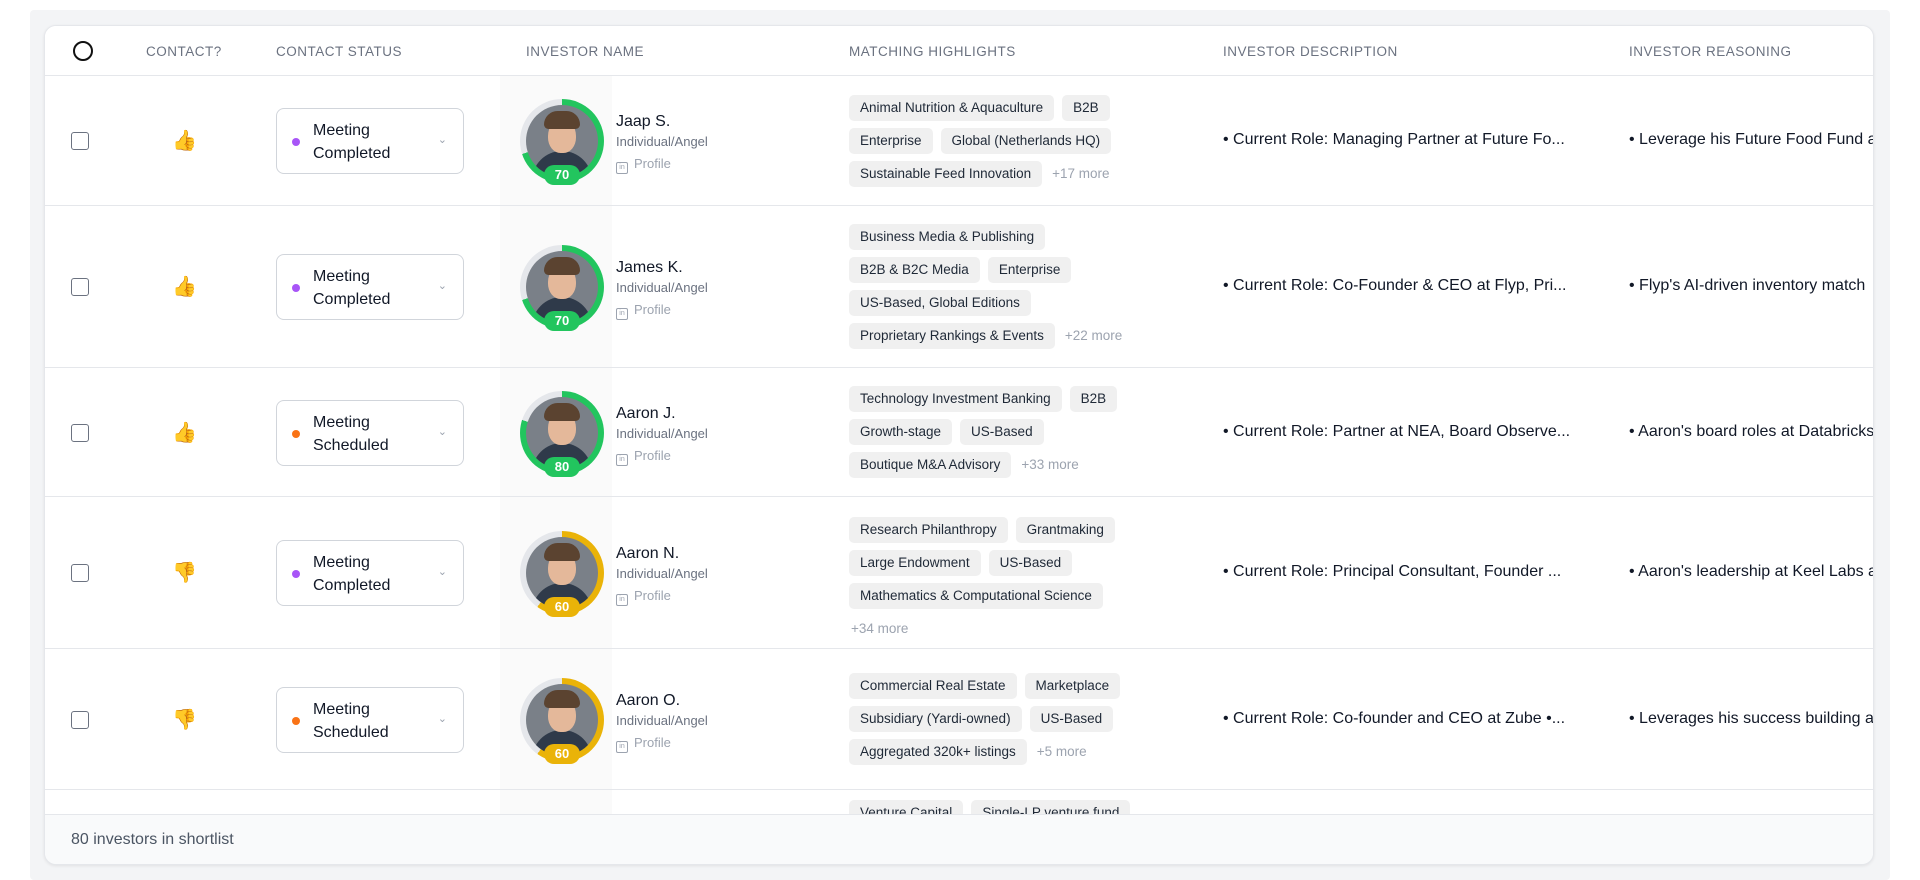 The height and width of the screenshot is (880, 1920). What do you see at coordinates (915, 562) in the screenshot?
I see `highlight-tag: Large Endowment` at bounding box center [915, 562].